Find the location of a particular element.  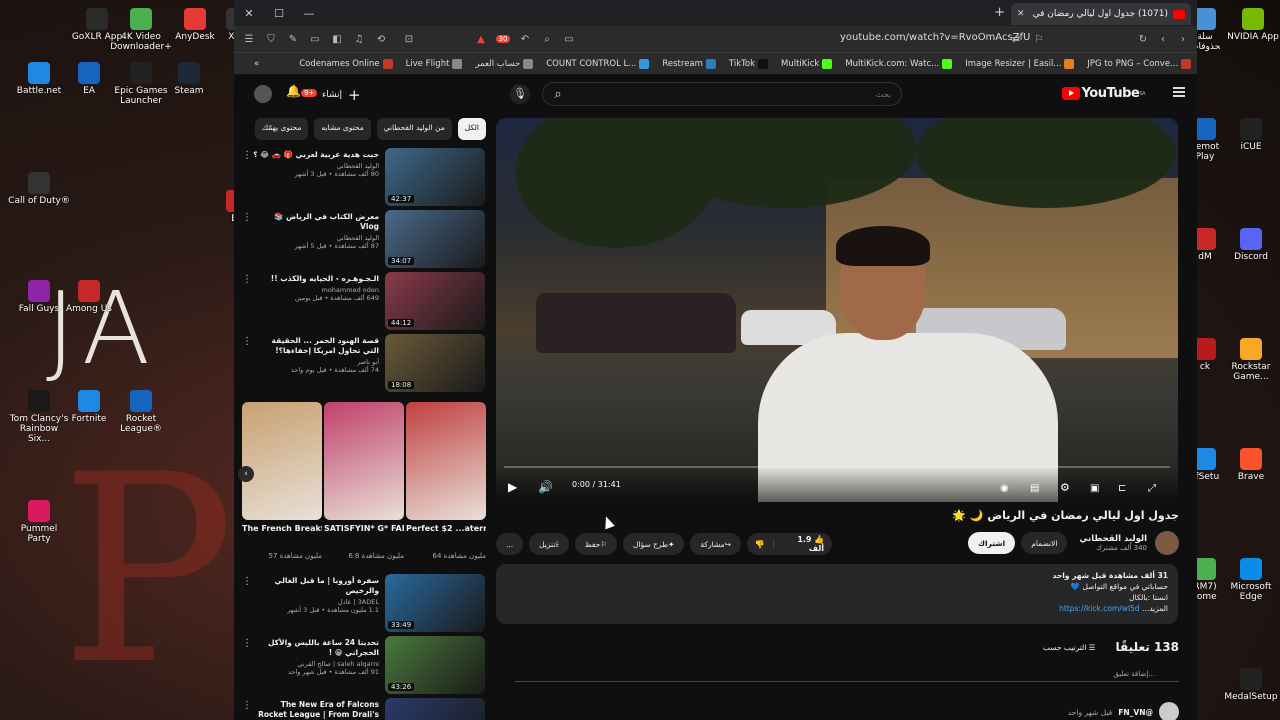

related-video-channel: mohammed oden is located at coordinates (316, 290).